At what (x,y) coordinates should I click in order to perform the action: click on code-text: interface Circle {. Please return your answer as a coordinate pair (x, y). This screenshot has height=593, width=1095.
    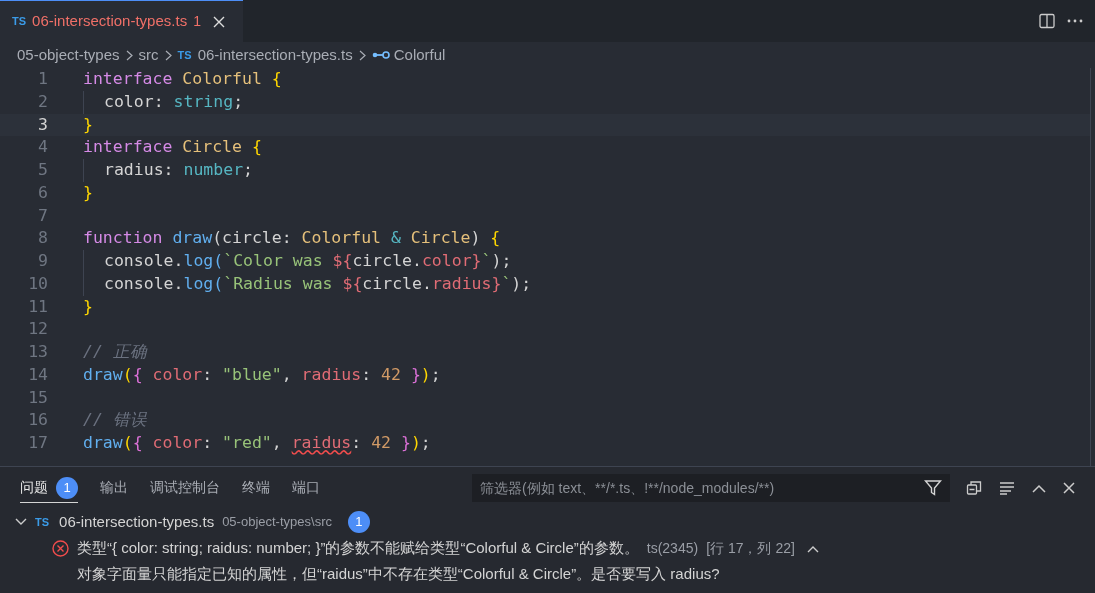
    Looking at the image, I should click on (172, 147).